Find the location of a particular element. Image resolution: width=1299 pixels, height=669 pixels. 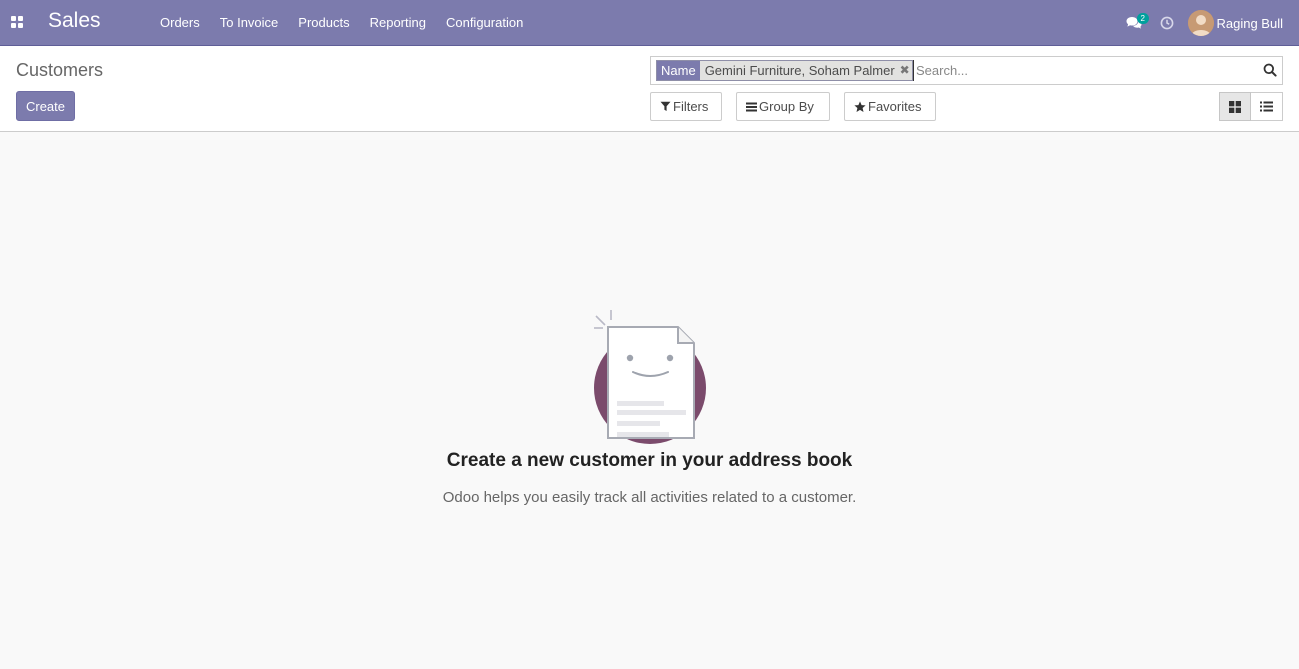

search-facet: Name Gemini Furniture, Soham Palmer ✖ is located at coordinates (784, 70).